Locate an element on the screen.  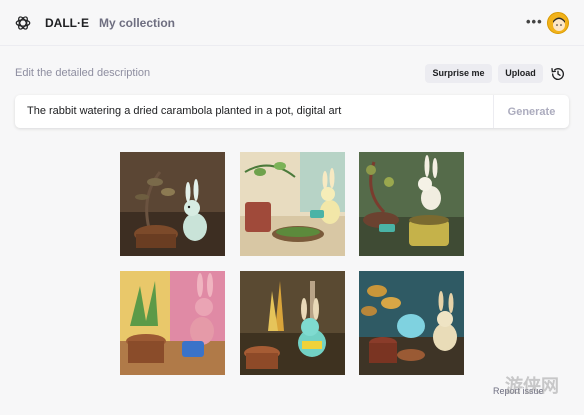
description-label: Edit the detailed description is located at coordinates (83, 73).